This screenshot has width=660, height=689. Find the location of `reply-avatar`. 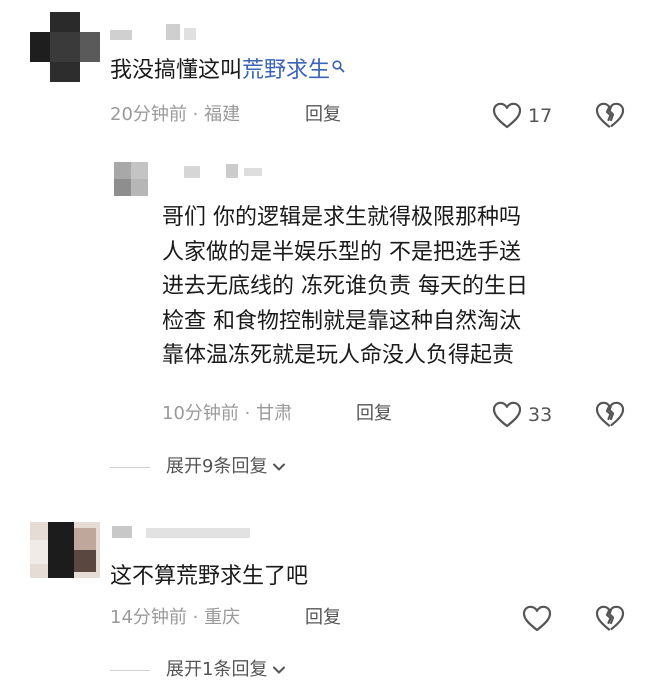

reply-avatar is located at coordinates (131, 179).